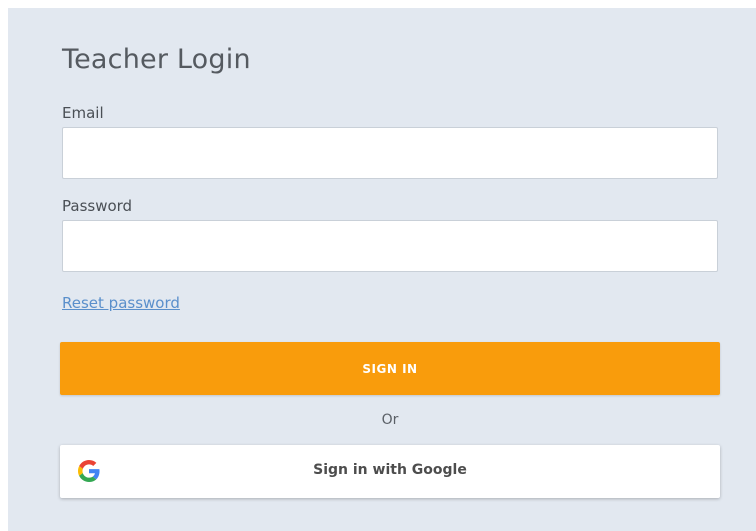 The image size is (756, 531). I want to click on password-label: Password, so click(97, 206).